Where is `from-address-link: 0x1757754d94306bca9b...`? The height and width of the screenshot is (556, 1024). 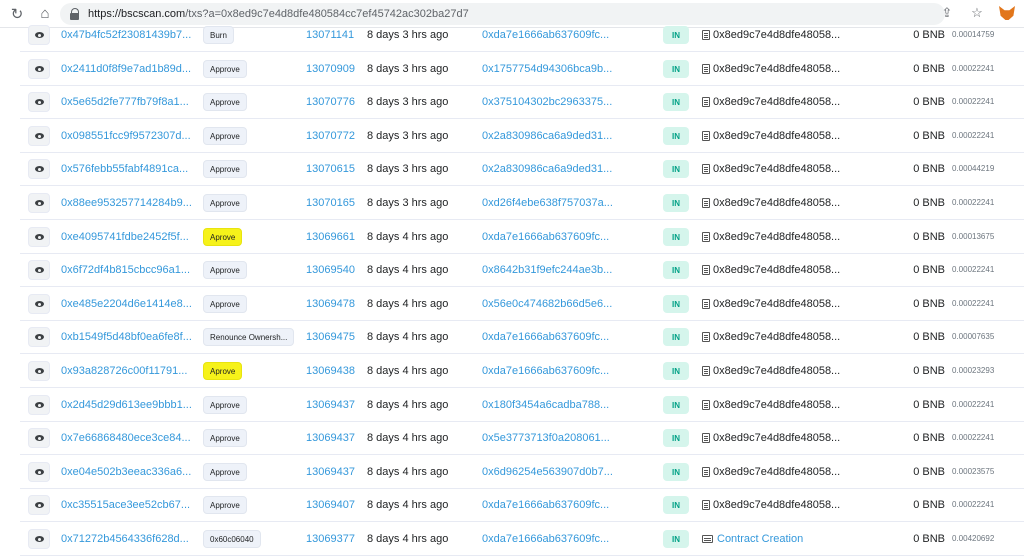
from-address-link: 0x1757754d94306bca9b... is located at coordinates (547, 68).